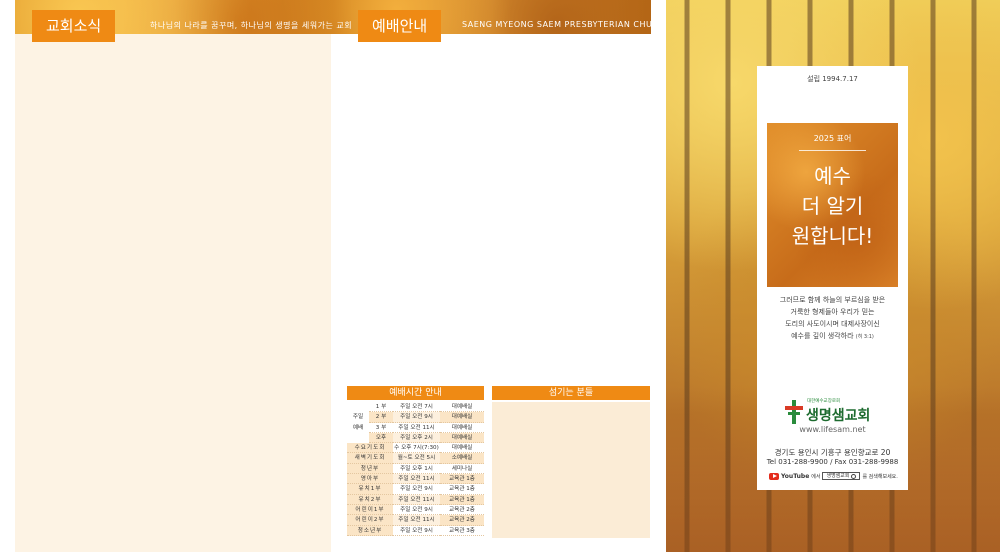 This screenshot has height=552, width=1000. Describe the element at coordinates (251, 25) in the screenshot. I see `church-slogan: 하나님의 나라를 꿈꾸며, 하나님의 생명을 세워가는 교회` at that location.